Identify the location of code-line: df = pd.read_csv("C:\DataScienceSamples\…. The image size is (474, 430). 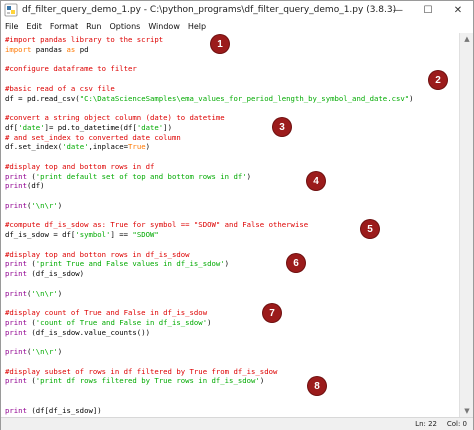
(209, 98).